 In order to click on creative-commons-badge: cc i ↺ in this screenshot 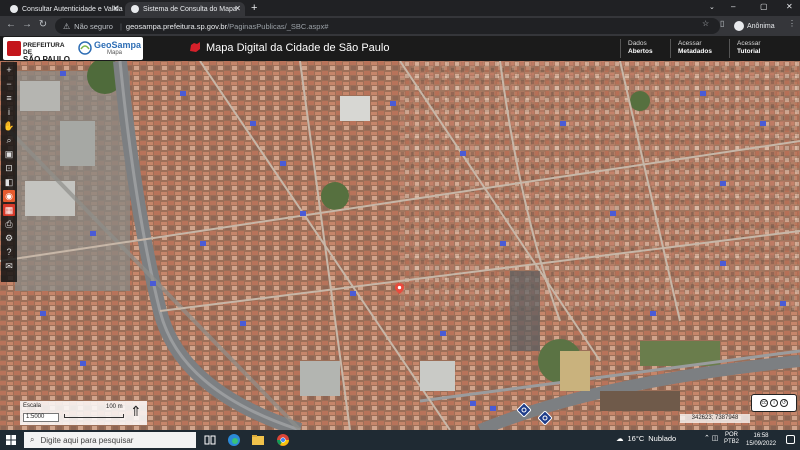, I will do `click(774, 403)`.